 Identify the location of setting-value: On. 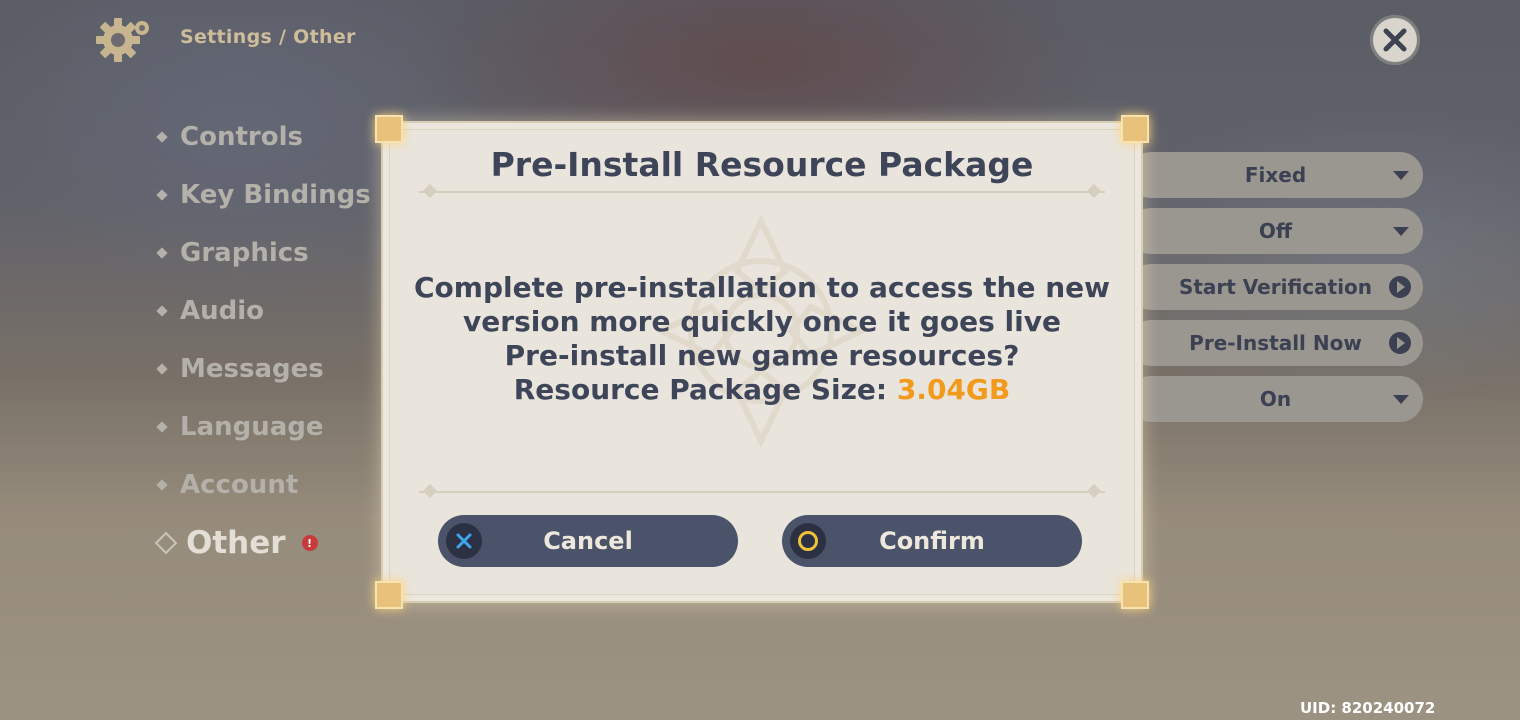
(1275, 399).